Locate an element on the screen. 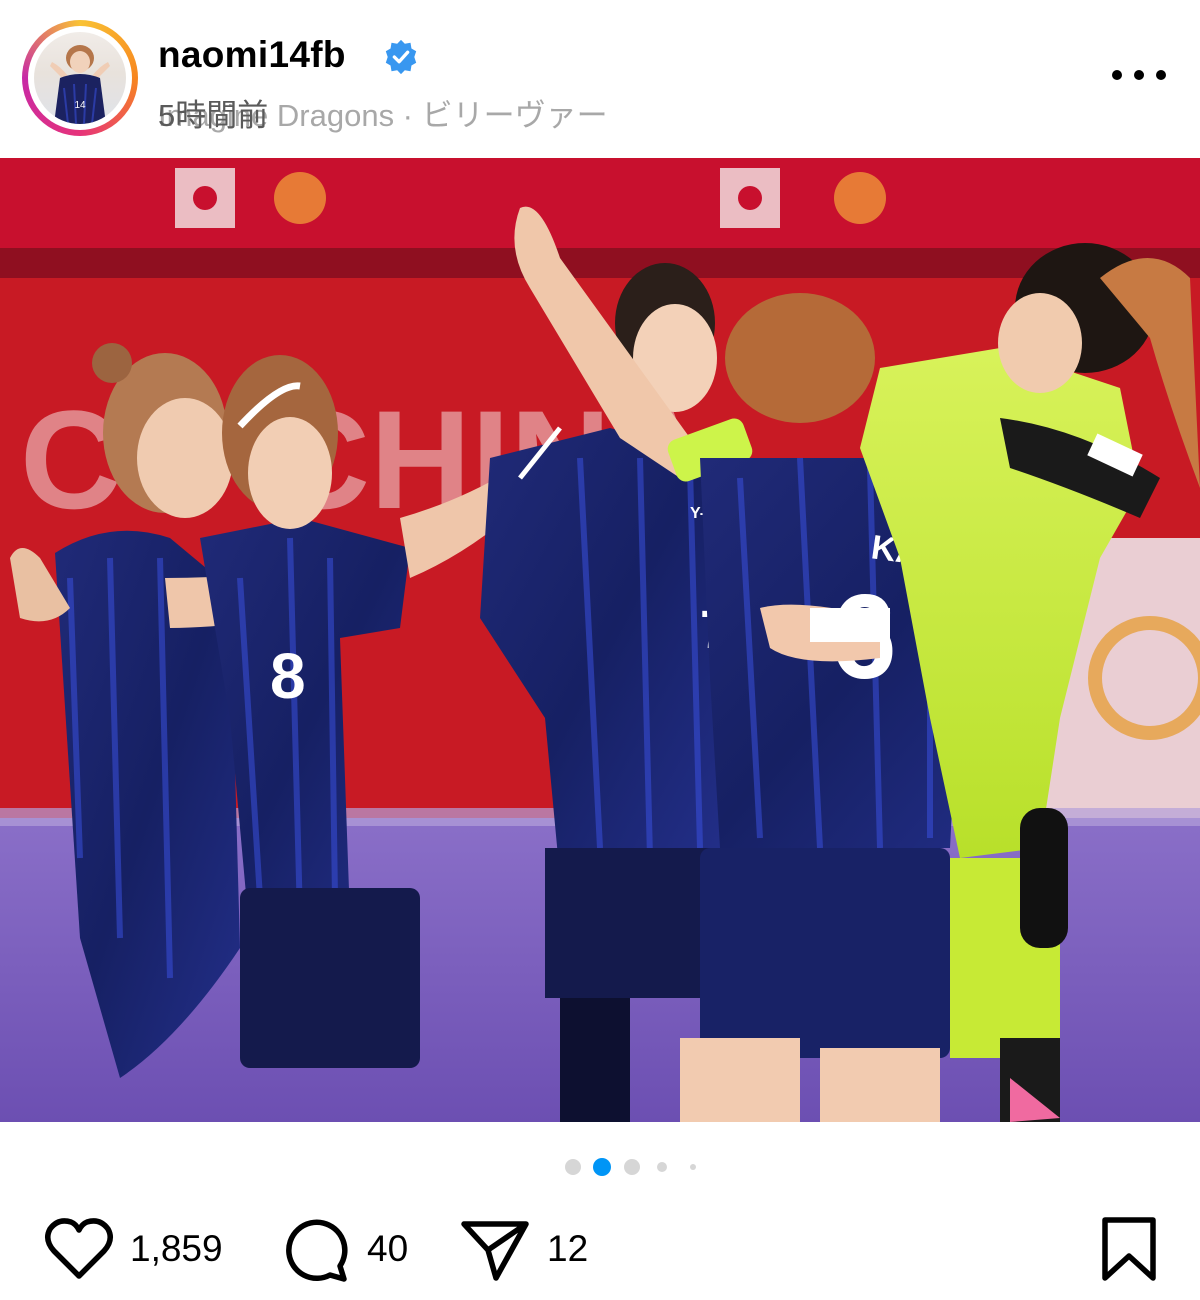 The height and width of the screenshot is (1300, 1200). share-count: 12 is located at coordinates (567, 1249).